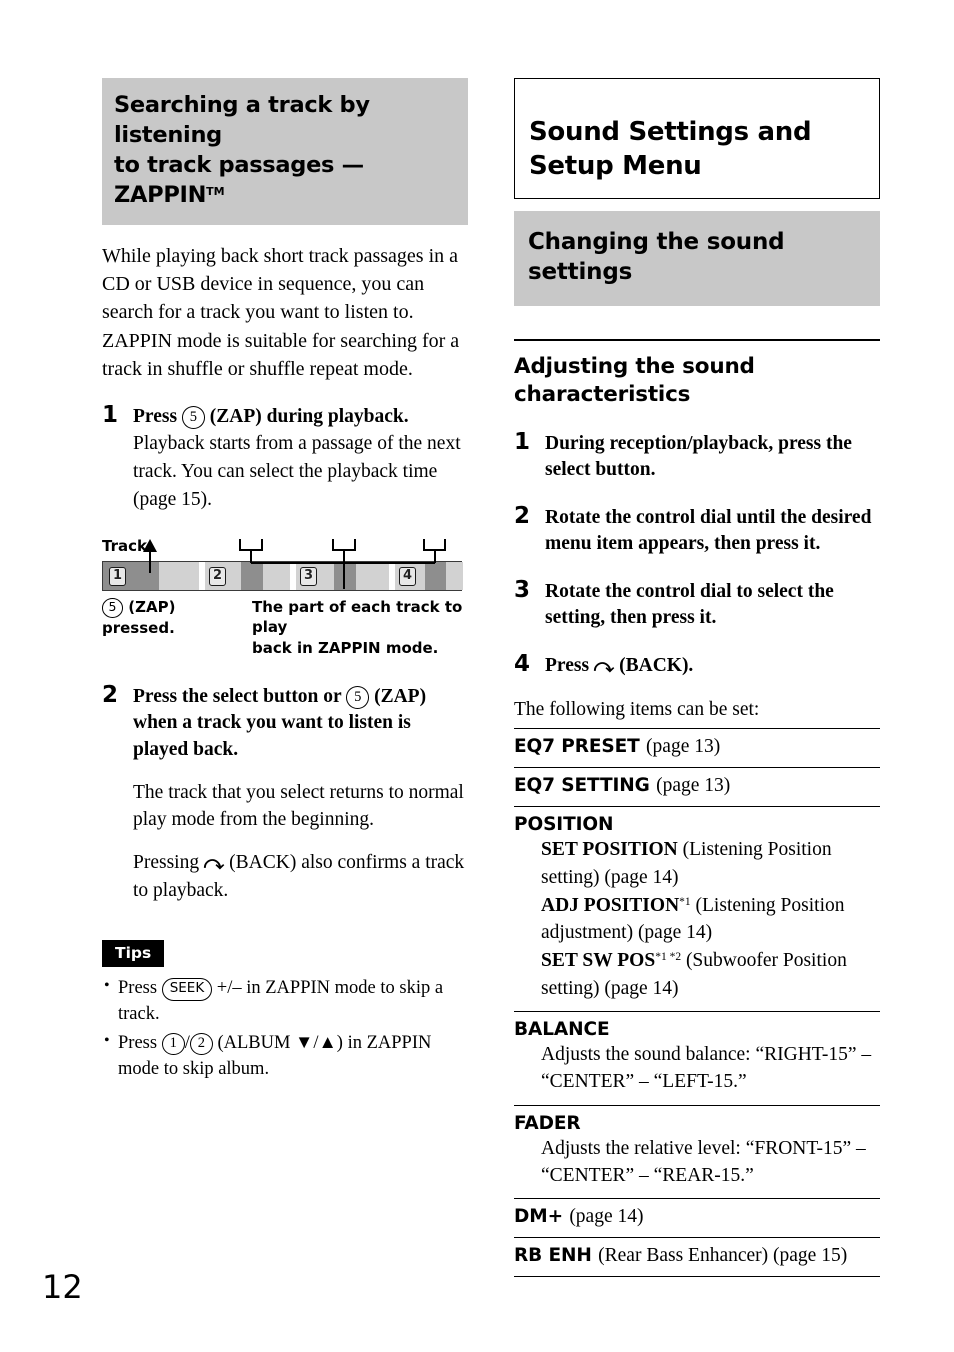 This screenshot has height=1352, width=954. What do you see at coordinates (712, 666) in the screenshot?
I see `right-step-4-text: Press ⤺ (BACK).` at bounding box center [712, 666].